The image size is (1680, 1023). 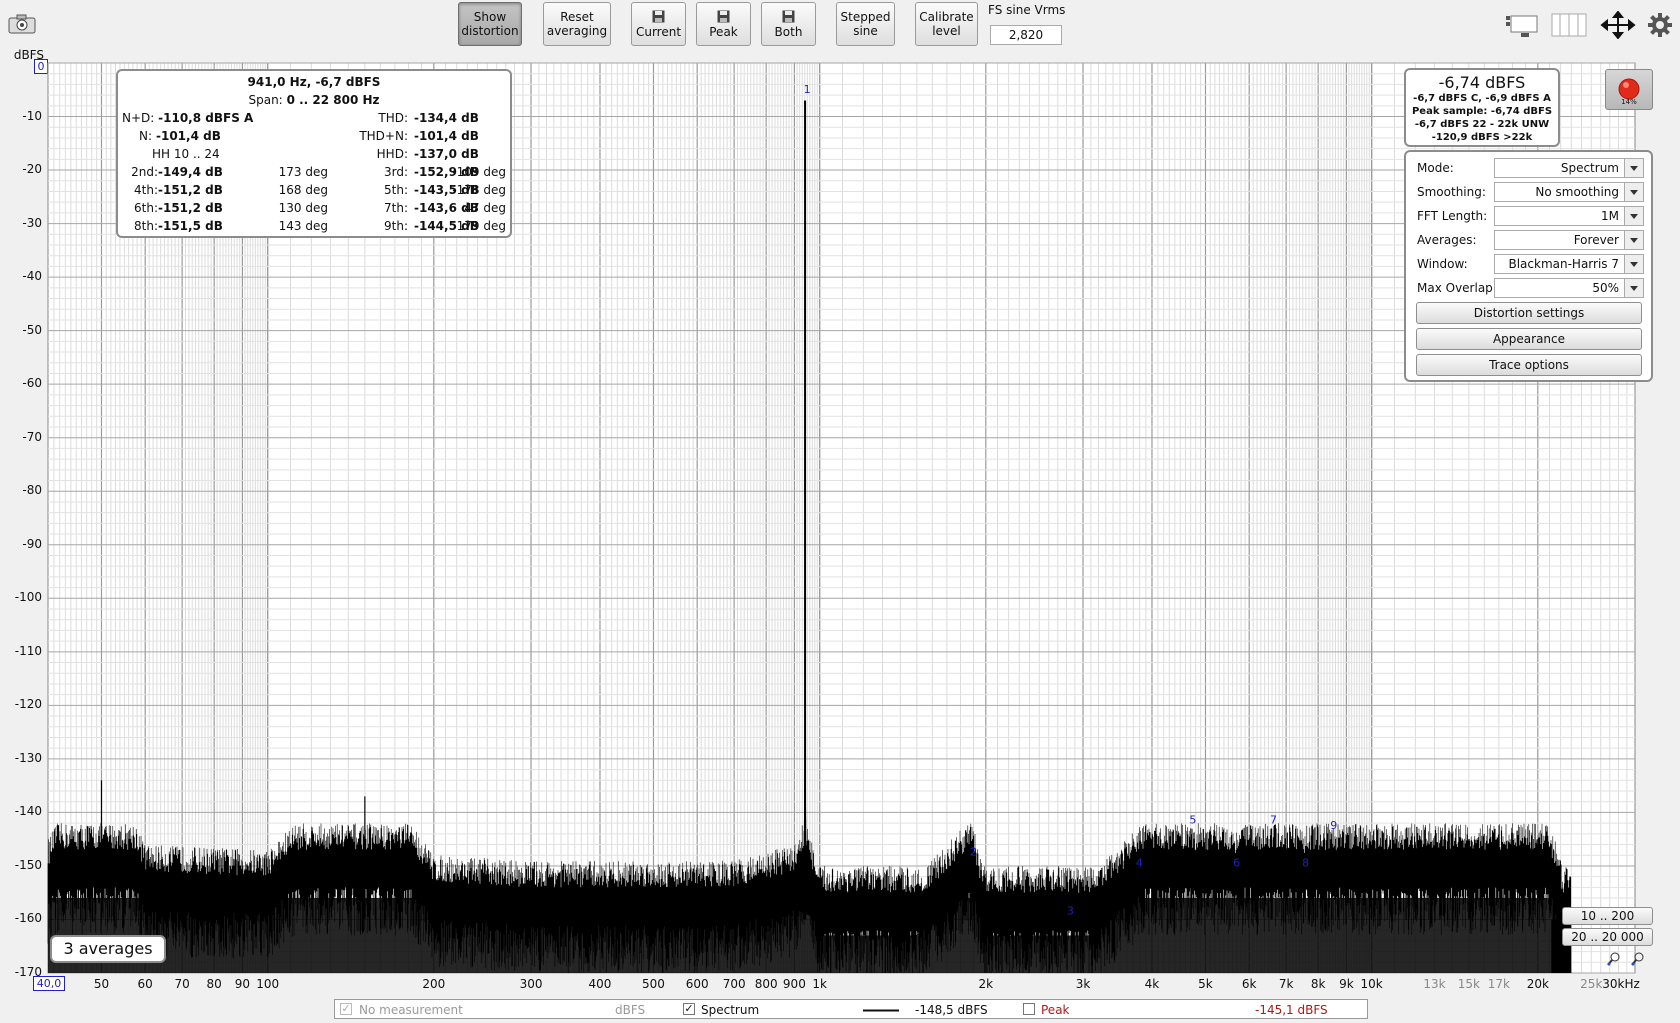 What do you see at coordinates (1629, 89) in the screenshot?
I see `record-button: 14%` at bounding box center [1629, 89].